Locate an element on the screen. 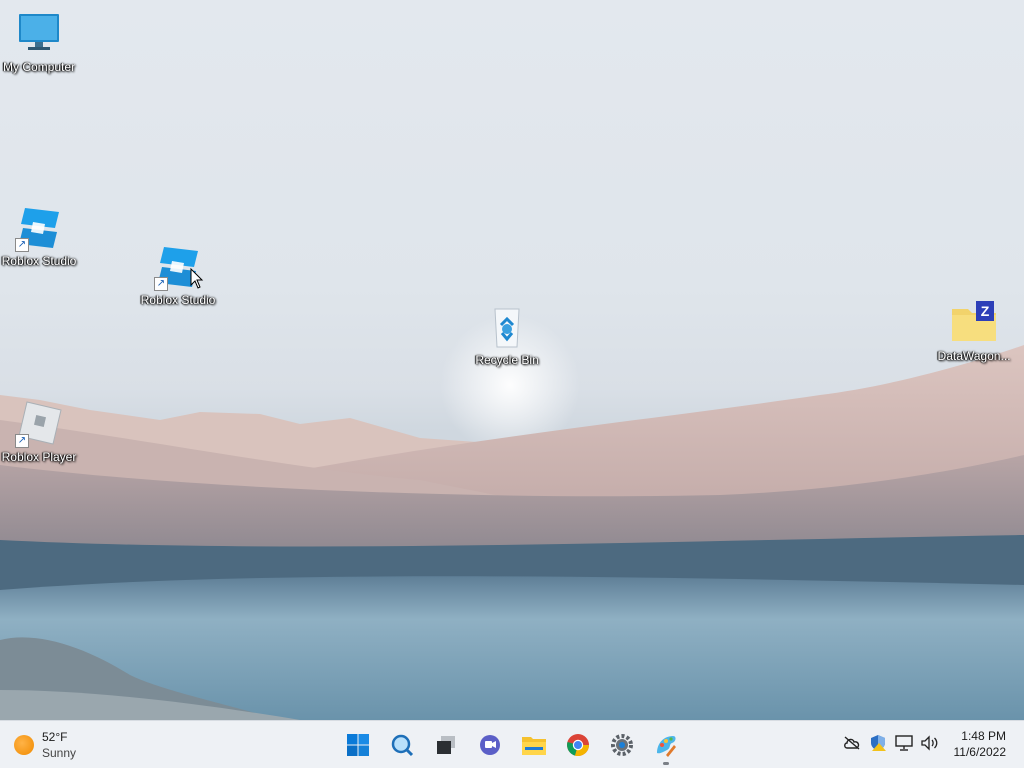  recycle-bin-icon is located at coordinates (507, 327).